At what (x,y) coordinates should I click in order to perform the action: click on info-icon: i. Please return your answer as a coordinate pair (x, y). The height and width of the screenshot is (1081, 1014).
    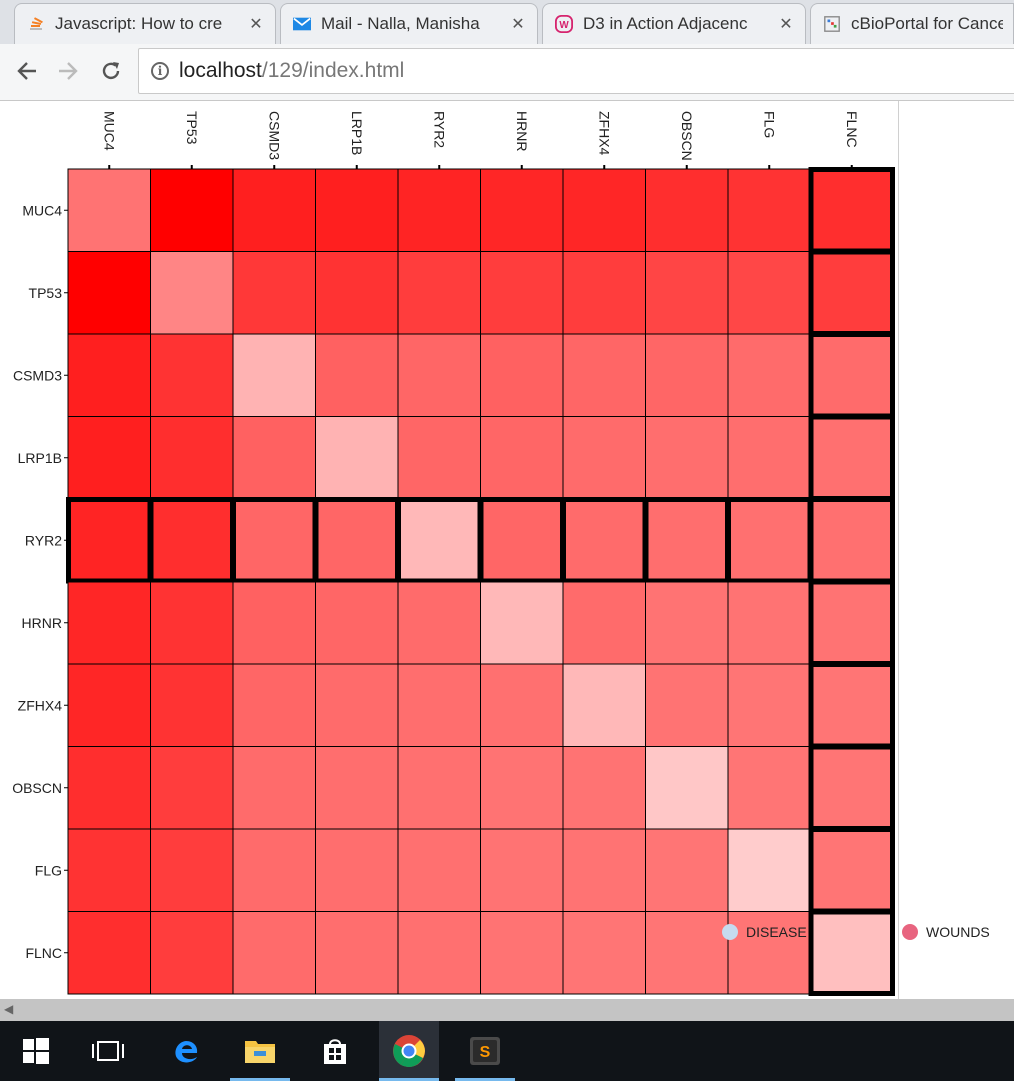
    Looking at the image, I should click on (160, 71).